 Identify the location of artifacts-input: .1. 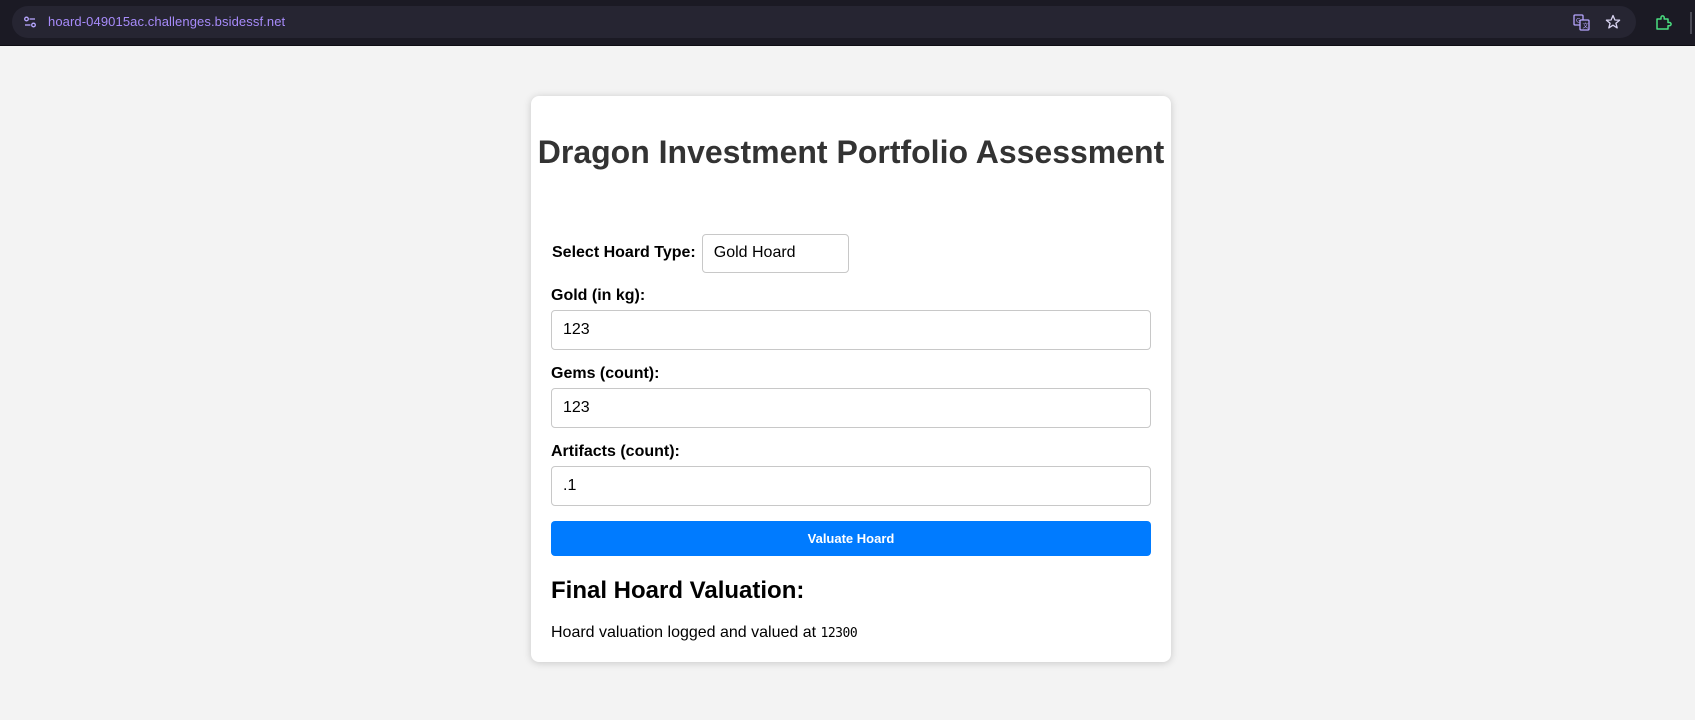
(851, 486).